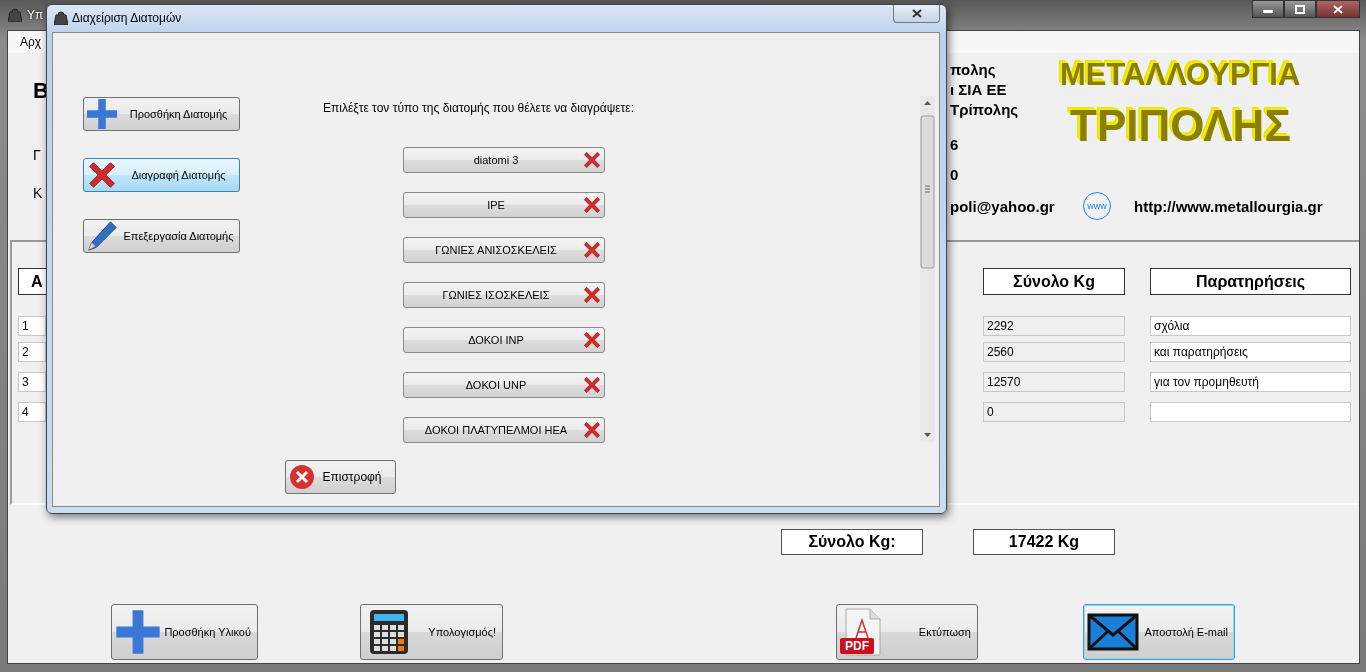  Describe the element at coordinates (161, 114) in the screenshot. I see `section-action-button: Προσθήκη Διατομής` at that location.